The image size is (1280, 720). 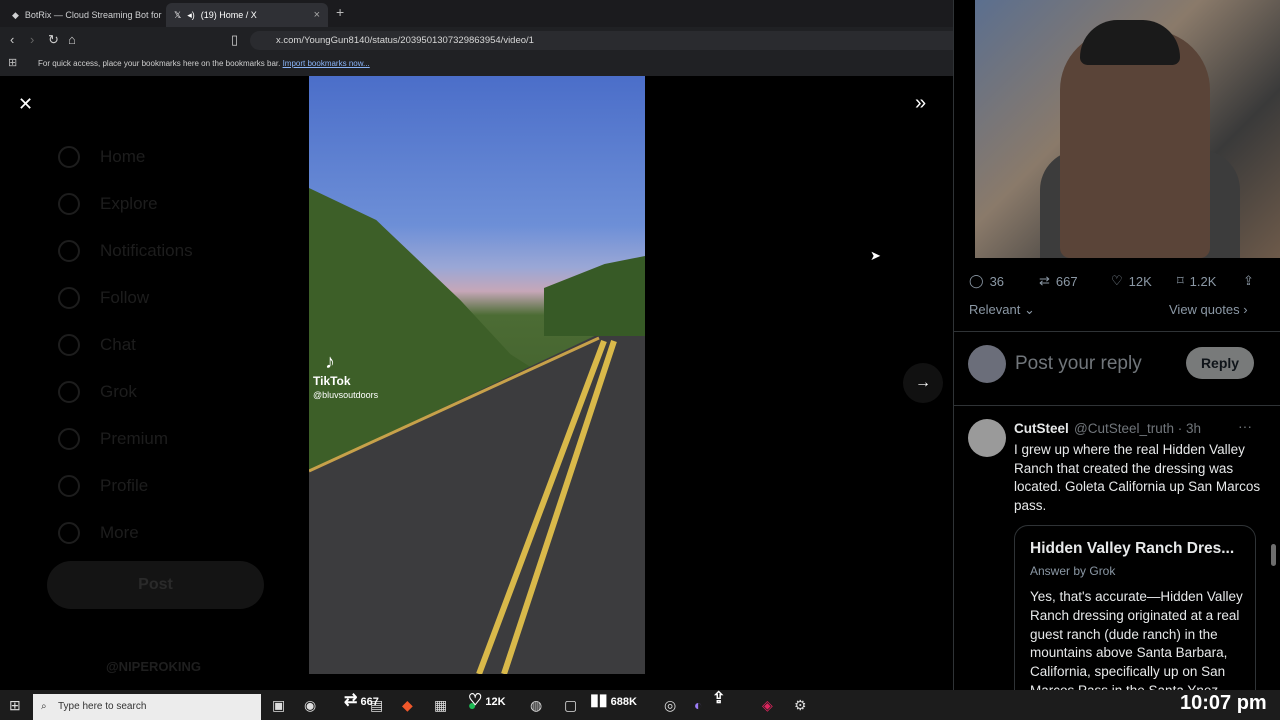 What do you see at coordinates (1245, 426) in the screenshot?
I see `more-icon: ···` at bounding box center [1245, 426].